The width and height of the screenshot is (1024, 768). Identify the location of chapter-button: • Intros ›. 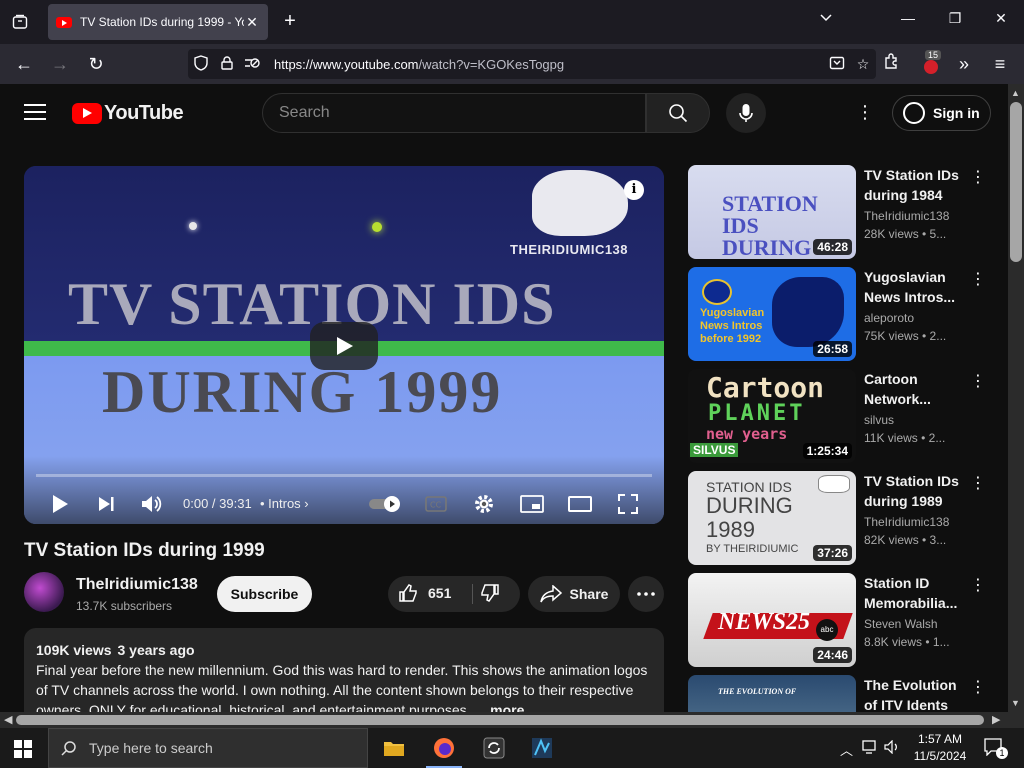
(284, 503).